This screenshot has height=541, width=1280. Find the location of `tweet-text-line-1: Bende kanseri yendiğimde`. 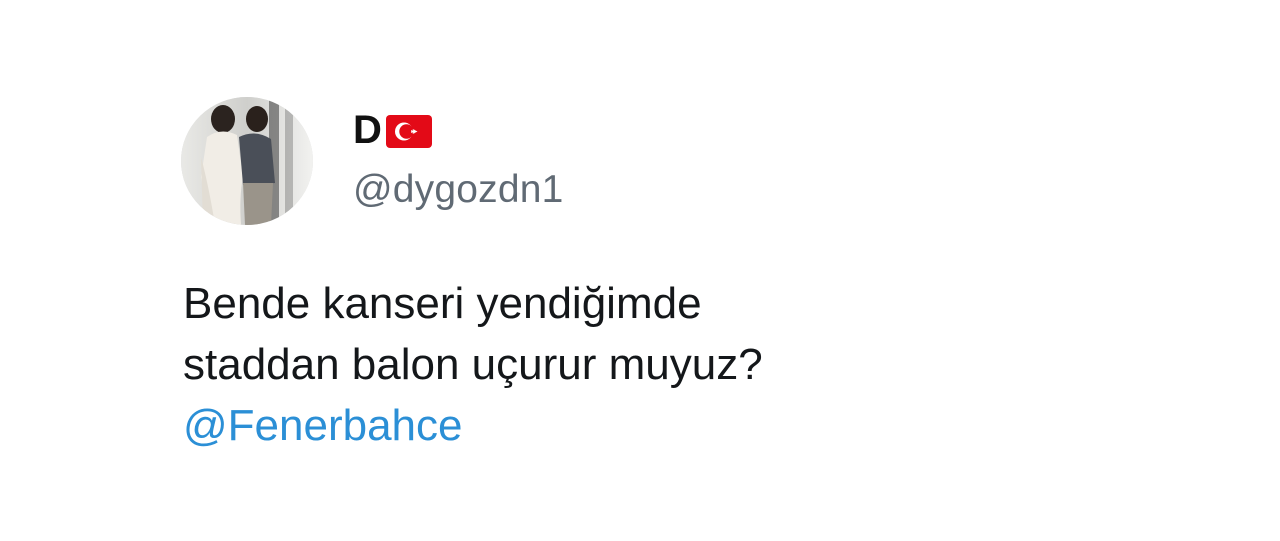

tweet-text-line-1: Bende kanseri yendiğimde is located at coordinates (442, 303).